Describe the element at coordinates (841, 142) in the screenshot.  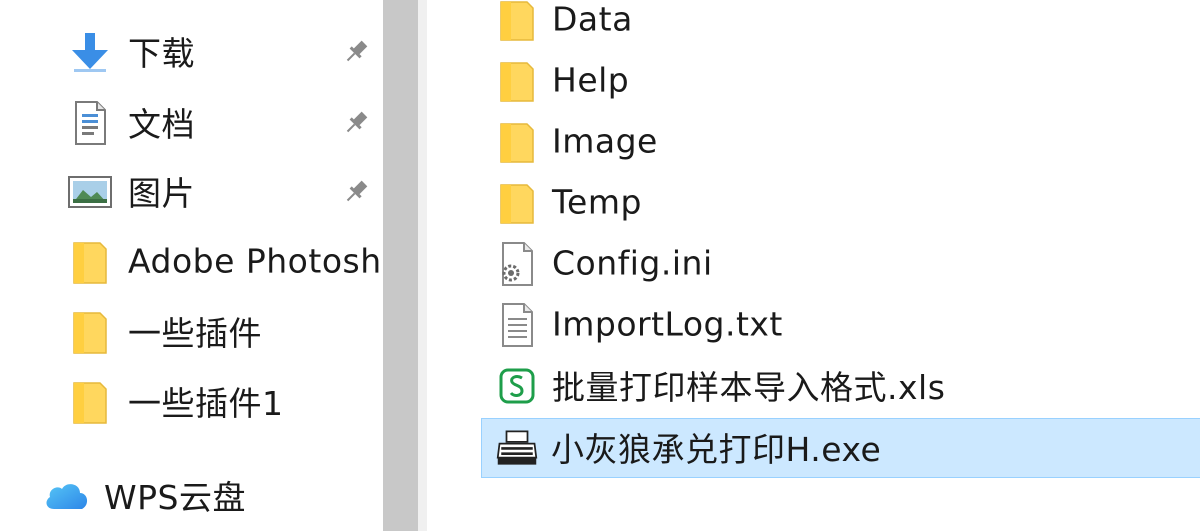
I see `list-item: Image` at that location.